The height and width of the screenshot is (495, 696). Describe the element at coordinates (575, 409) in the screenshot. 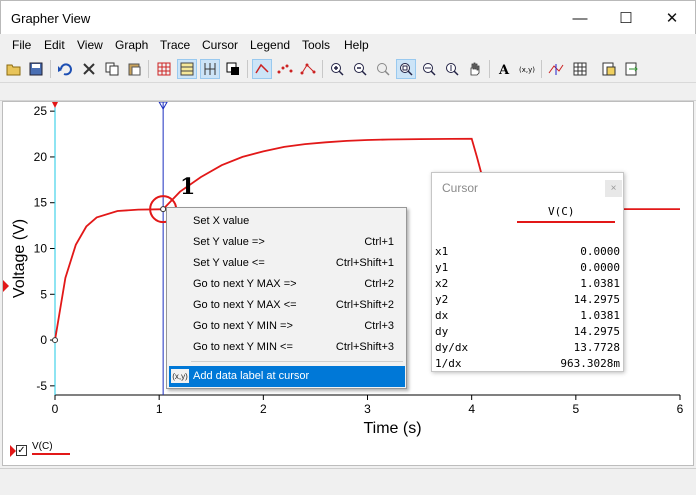

I see `x-tick-label: 5` at that location.